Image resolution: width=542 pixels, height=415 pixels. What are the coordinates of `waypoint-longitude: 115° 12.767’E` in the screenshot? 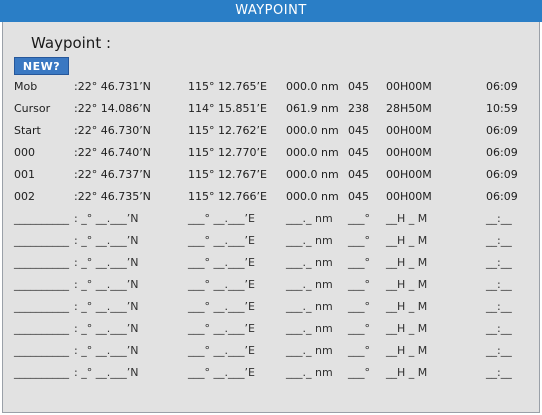 It's located at (227, 174).